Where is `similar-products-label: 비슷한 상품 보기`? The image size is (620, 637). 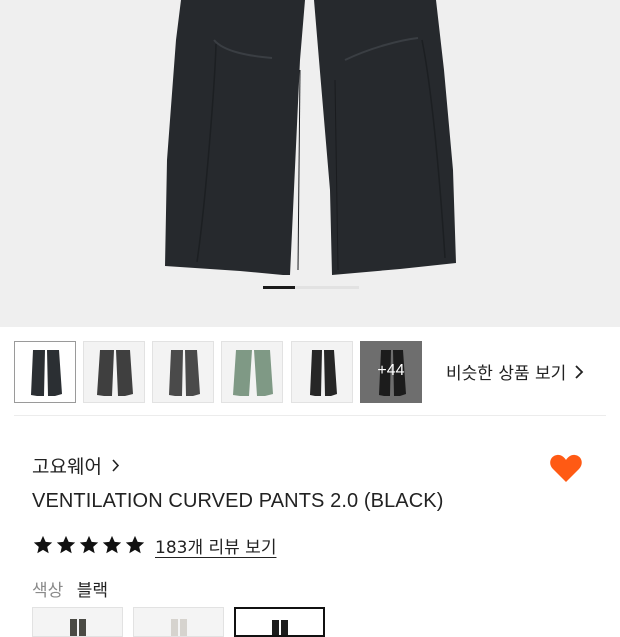
similar-products-label: 비슷한 상품 보기 is located at coordinates (506, 374).